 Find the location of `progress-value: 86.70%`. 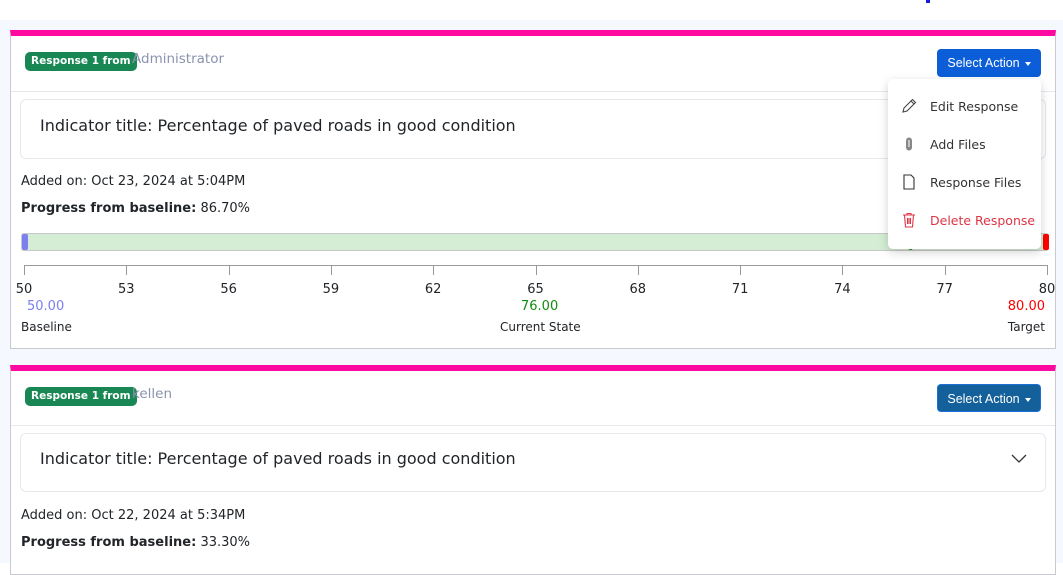

progress-value: 86.70% is located at coordinates (225, 208).